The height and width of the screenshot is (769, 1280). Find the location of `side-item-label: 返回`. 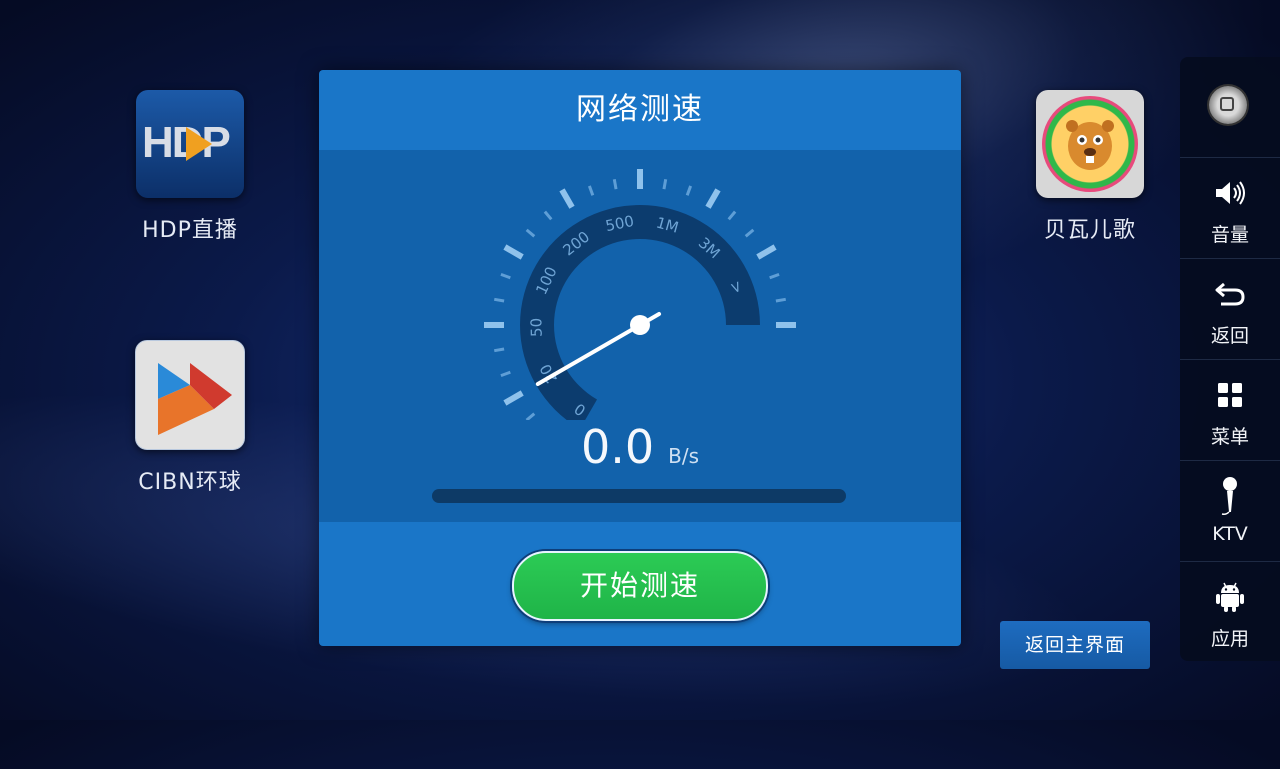

side-item-label: 返回 is located at coordinates (1229, 336).